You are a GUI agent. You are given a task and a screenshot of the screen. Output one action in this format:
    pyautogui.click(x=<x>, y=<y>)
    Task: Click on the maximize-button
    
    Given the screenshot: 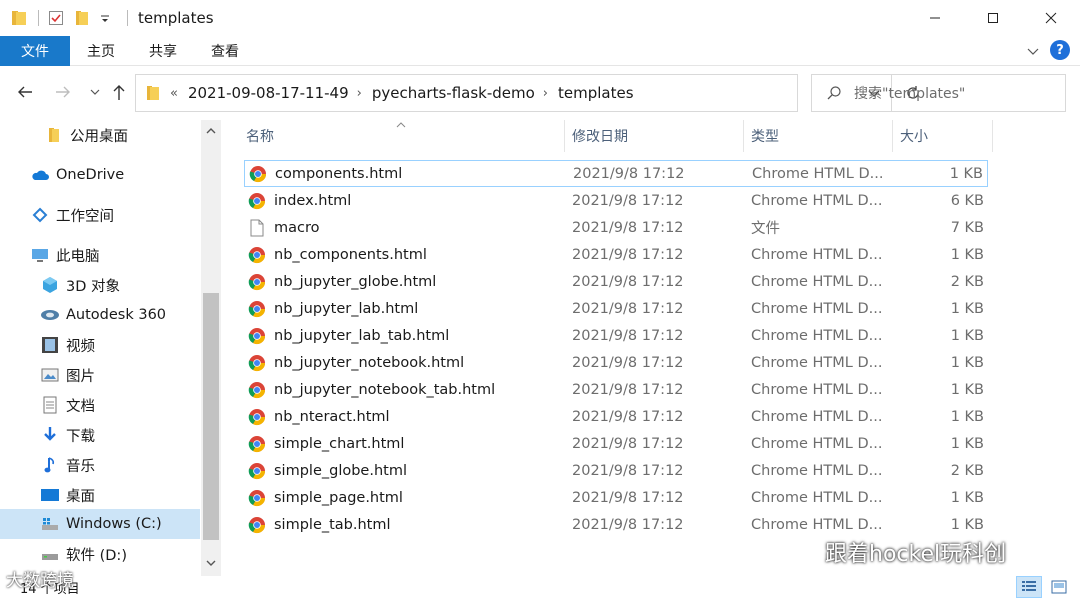 What is the action you would take?
    pyautogui.click(x=993, y=18)
    